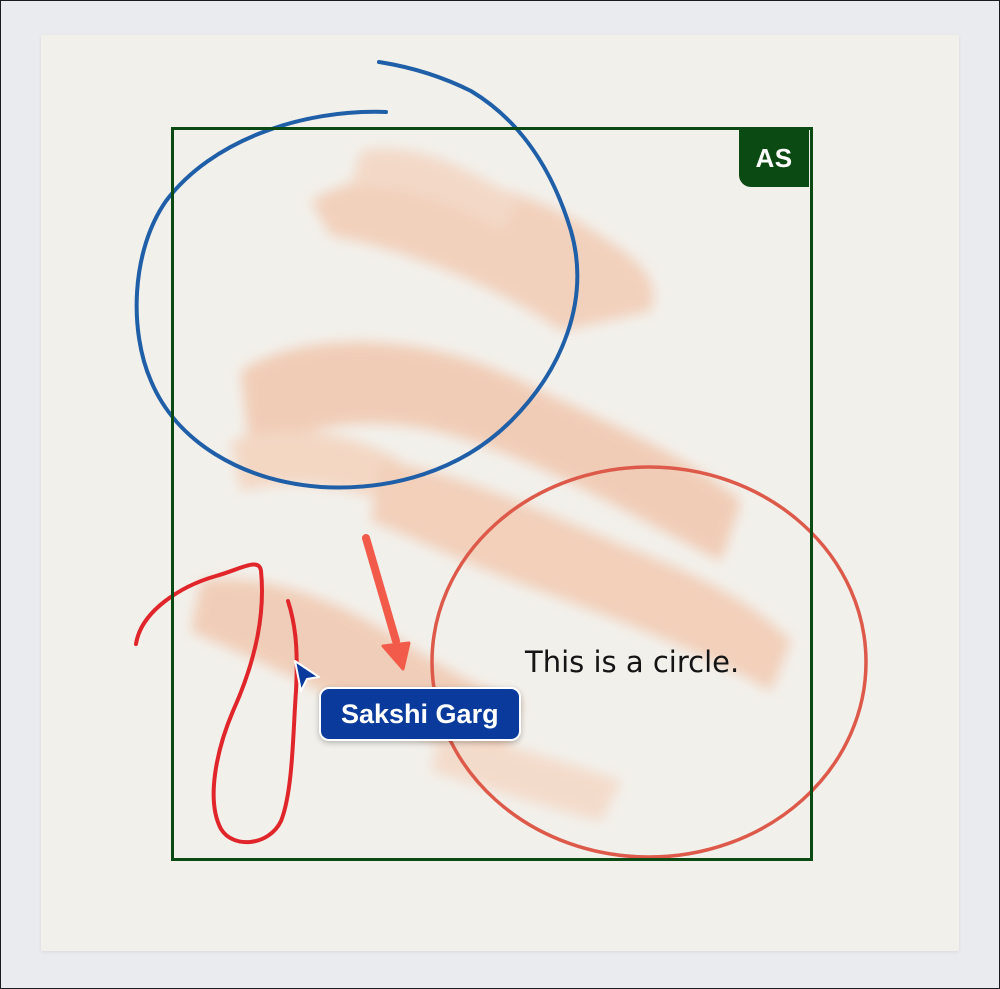 This screenshot has width=1000, height=989. Describe the element at coordinates (307, 676) in the screenshot. I see `collaborator-cursor-icon` at that location.